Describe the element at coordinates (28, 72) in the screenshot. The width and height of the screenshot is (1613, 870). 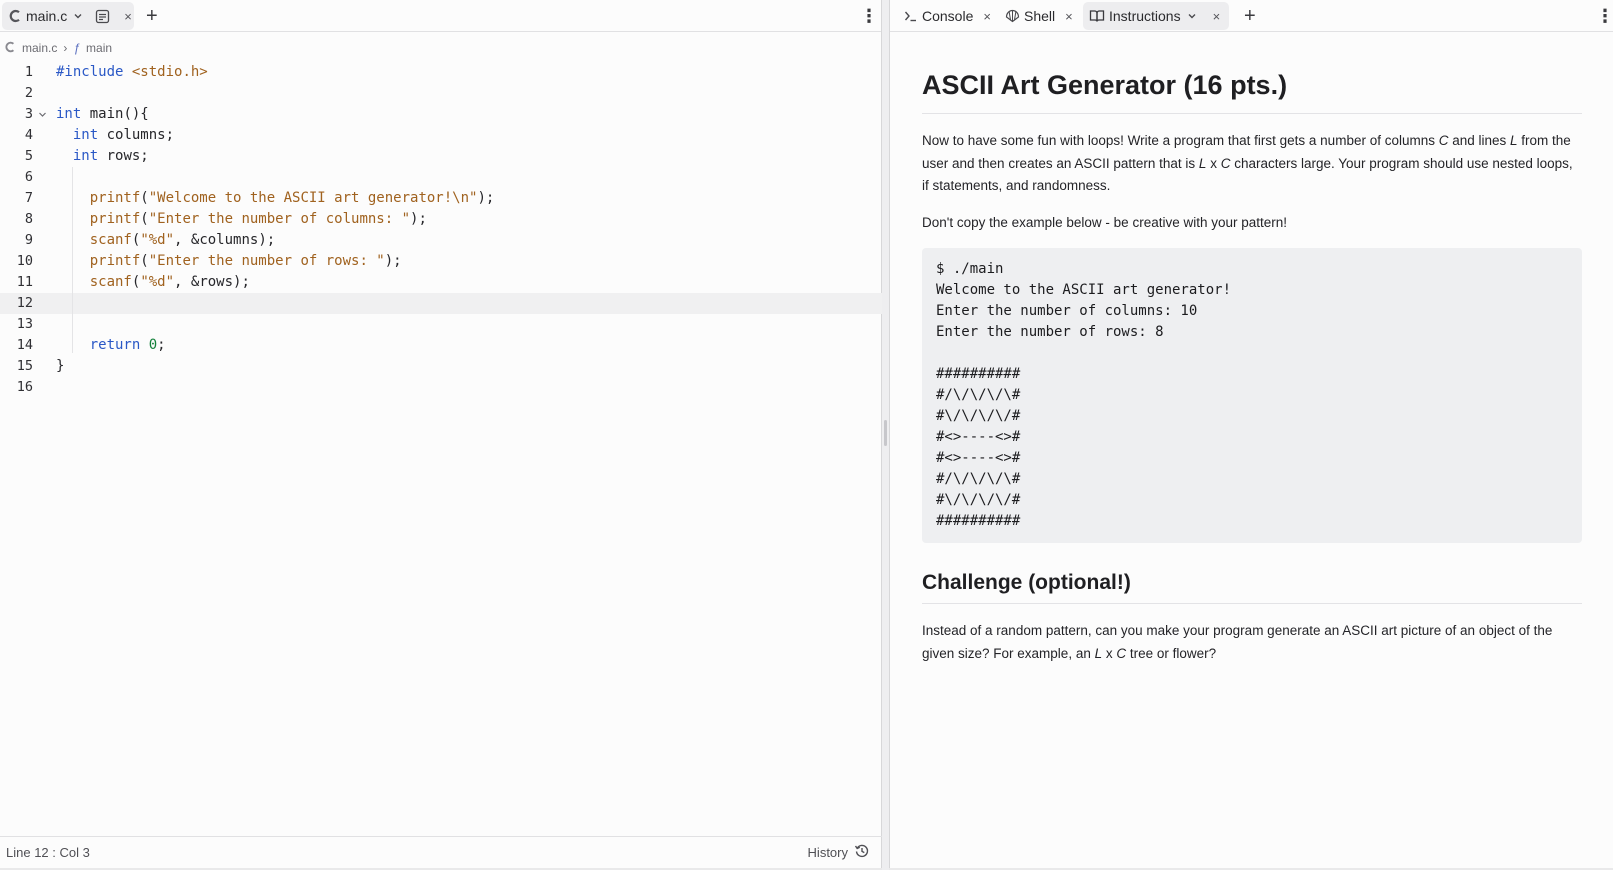
I see `line-number: 1` at that location.